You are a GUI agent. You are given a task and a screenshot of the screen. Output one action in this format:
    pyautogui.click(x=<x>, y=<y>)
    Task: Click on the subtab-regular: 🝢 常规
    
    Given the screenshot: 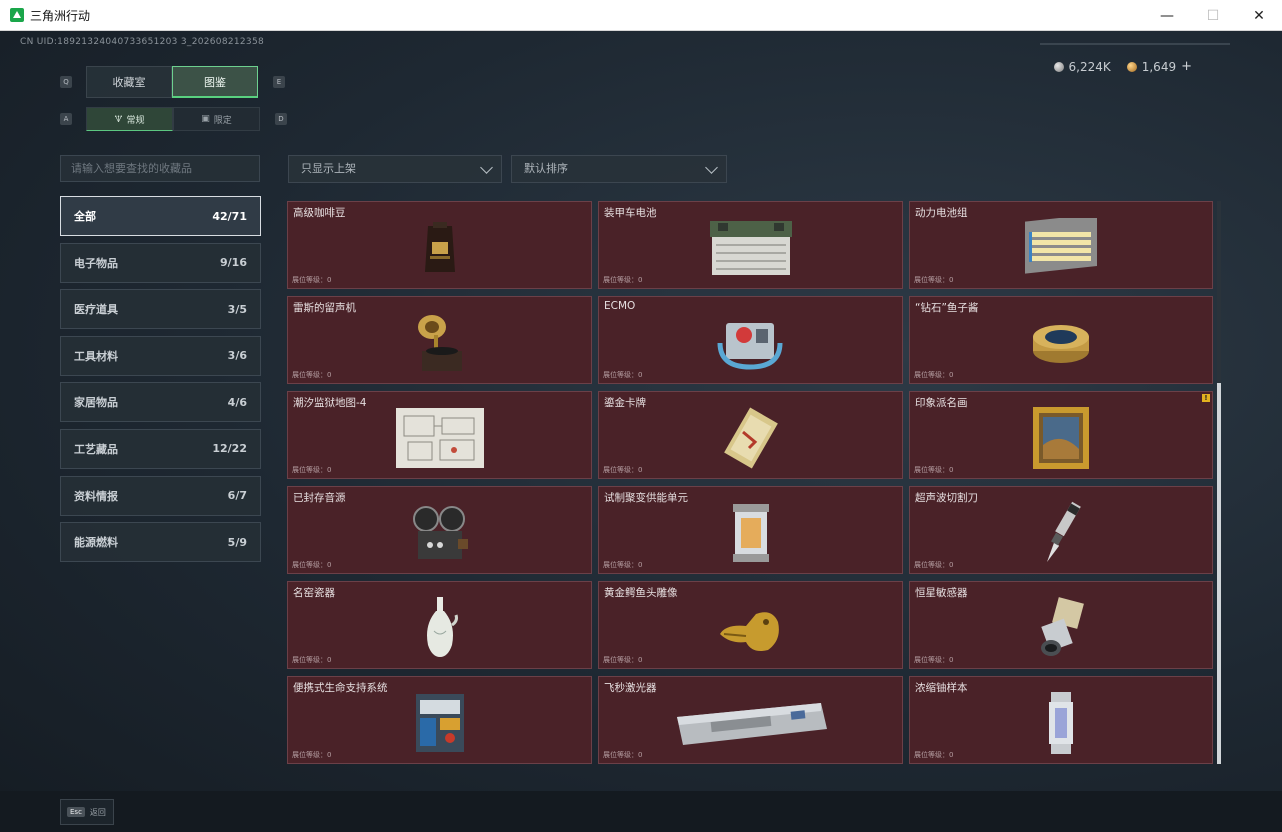 What is the action you would take?
    pyautogui.click(x=129, y=119)
    